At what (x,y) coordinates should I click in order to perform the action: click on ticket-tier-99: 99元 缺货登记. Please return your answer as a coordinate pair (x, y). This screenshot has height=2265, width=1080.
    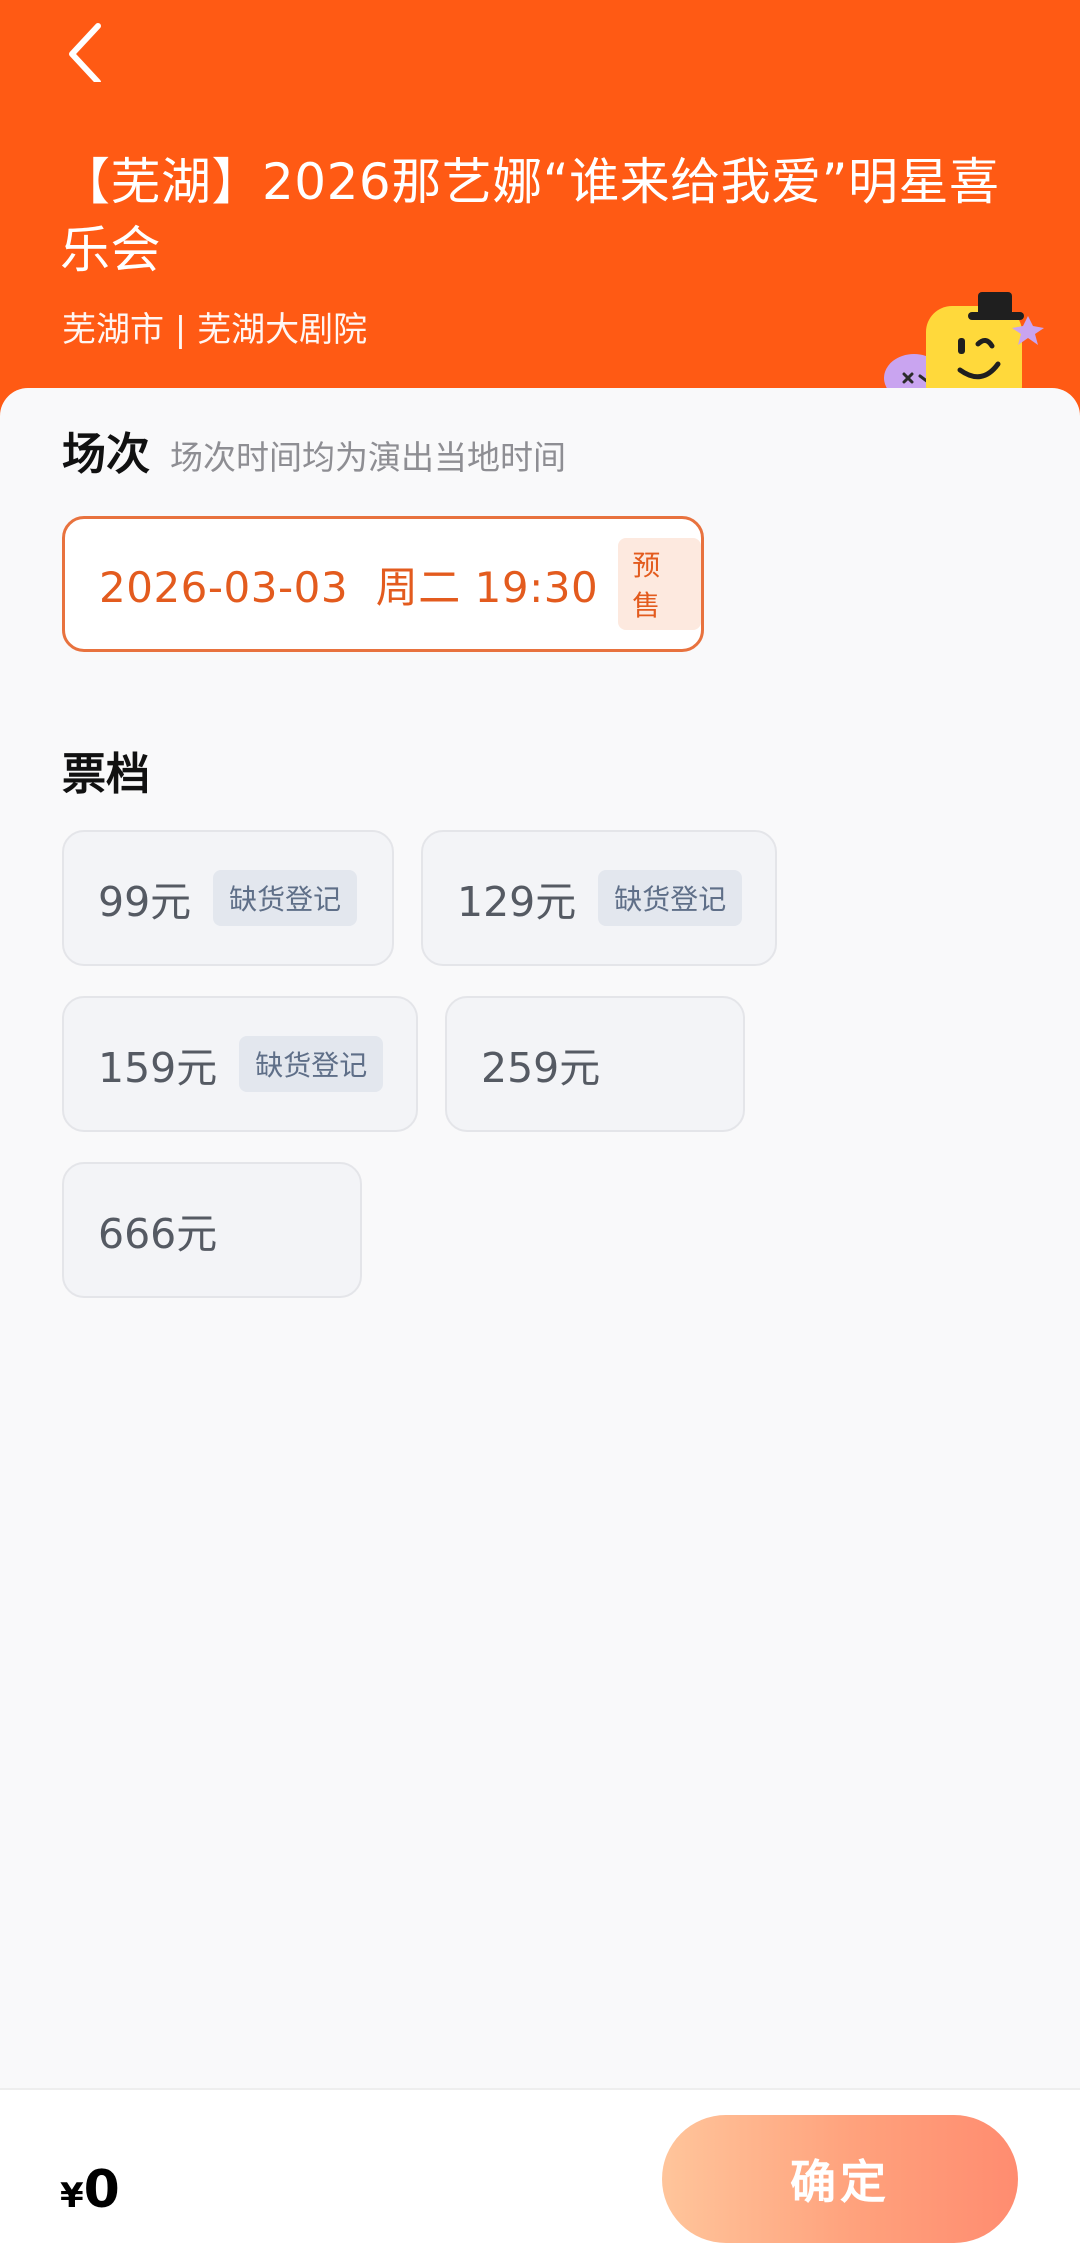
    Looking at the image, I should click on (228, 898).